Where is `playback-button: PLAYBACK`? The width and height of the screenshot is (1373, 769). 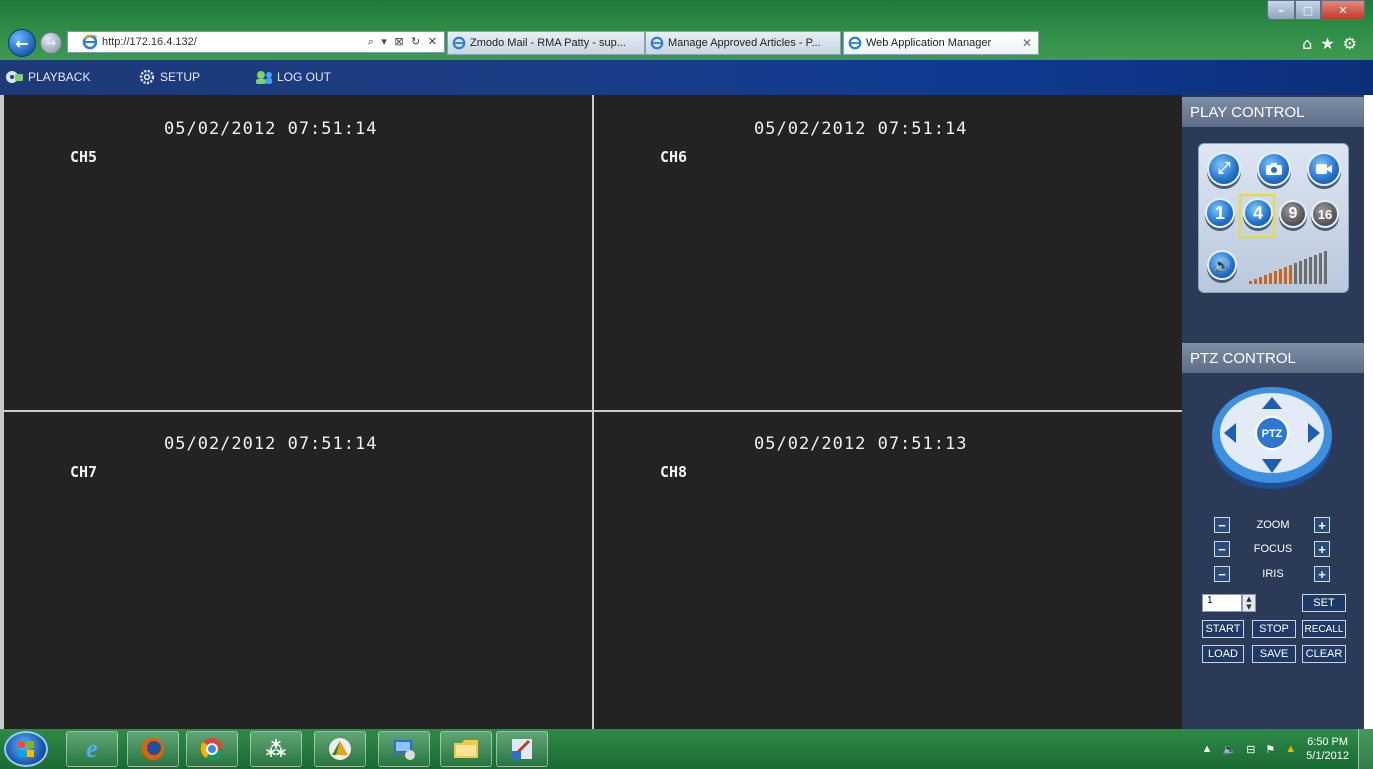 playback-button: PLAYBACK is located at coordinates (48, 77).